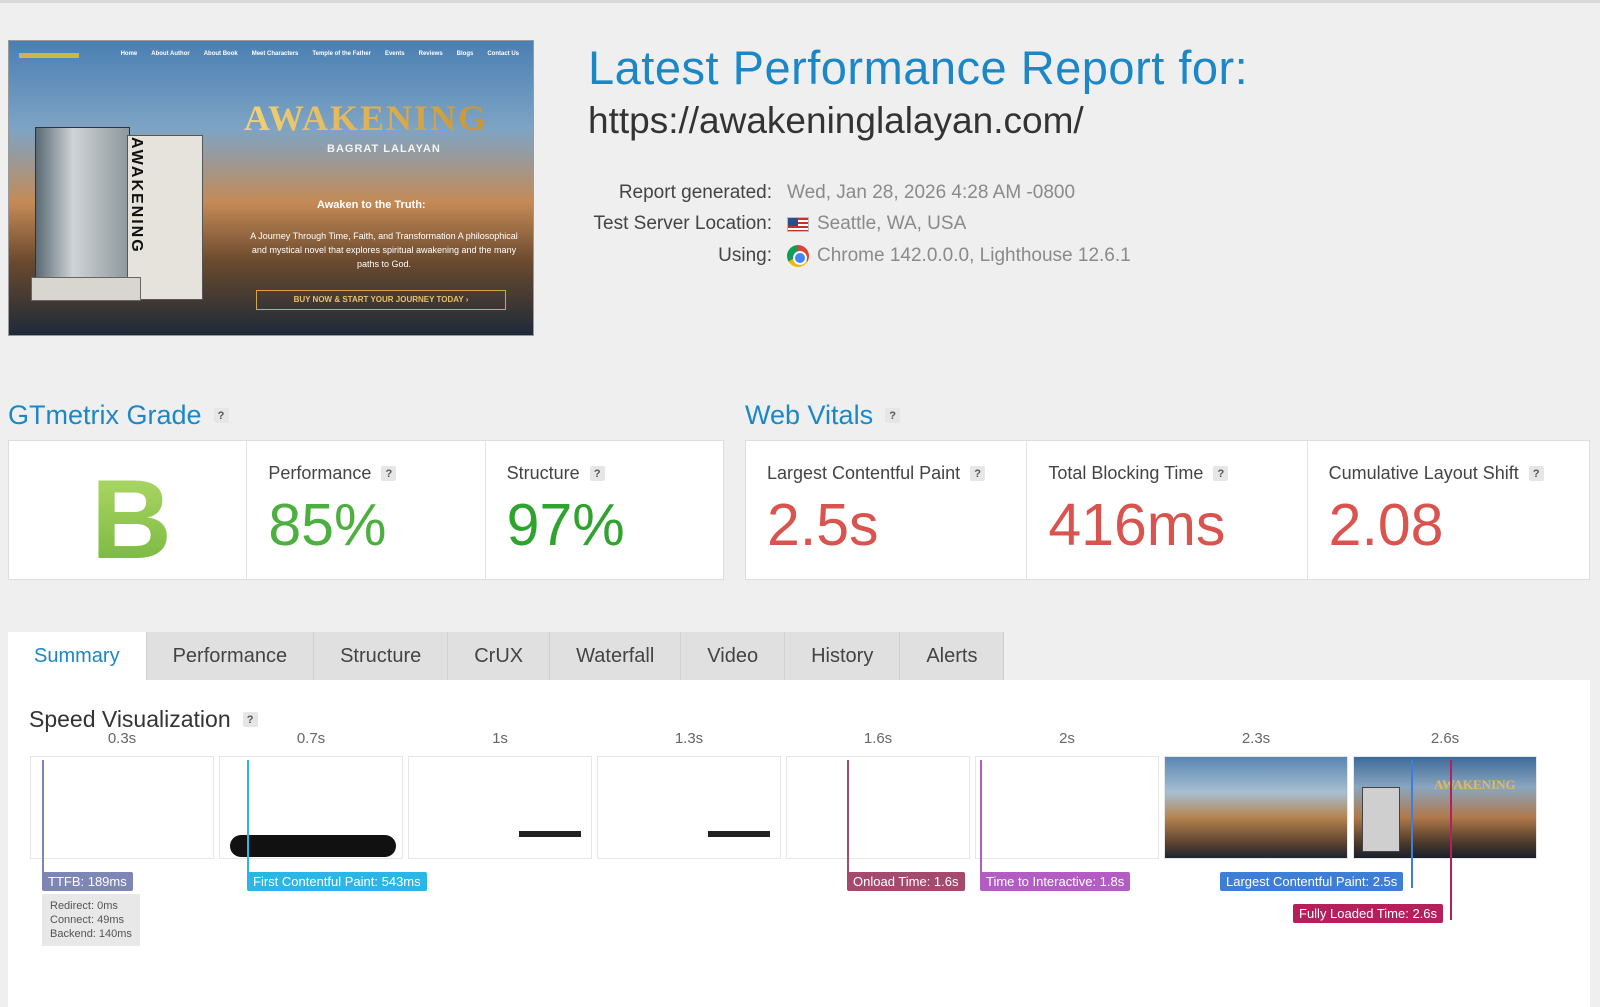 The width and height of the screenshot is (1600, 1007). What do you see at coordinates (129, 54) in the screenshot?
I see `thumbnail-nav-item: Home` at bounding box center [129, 54].